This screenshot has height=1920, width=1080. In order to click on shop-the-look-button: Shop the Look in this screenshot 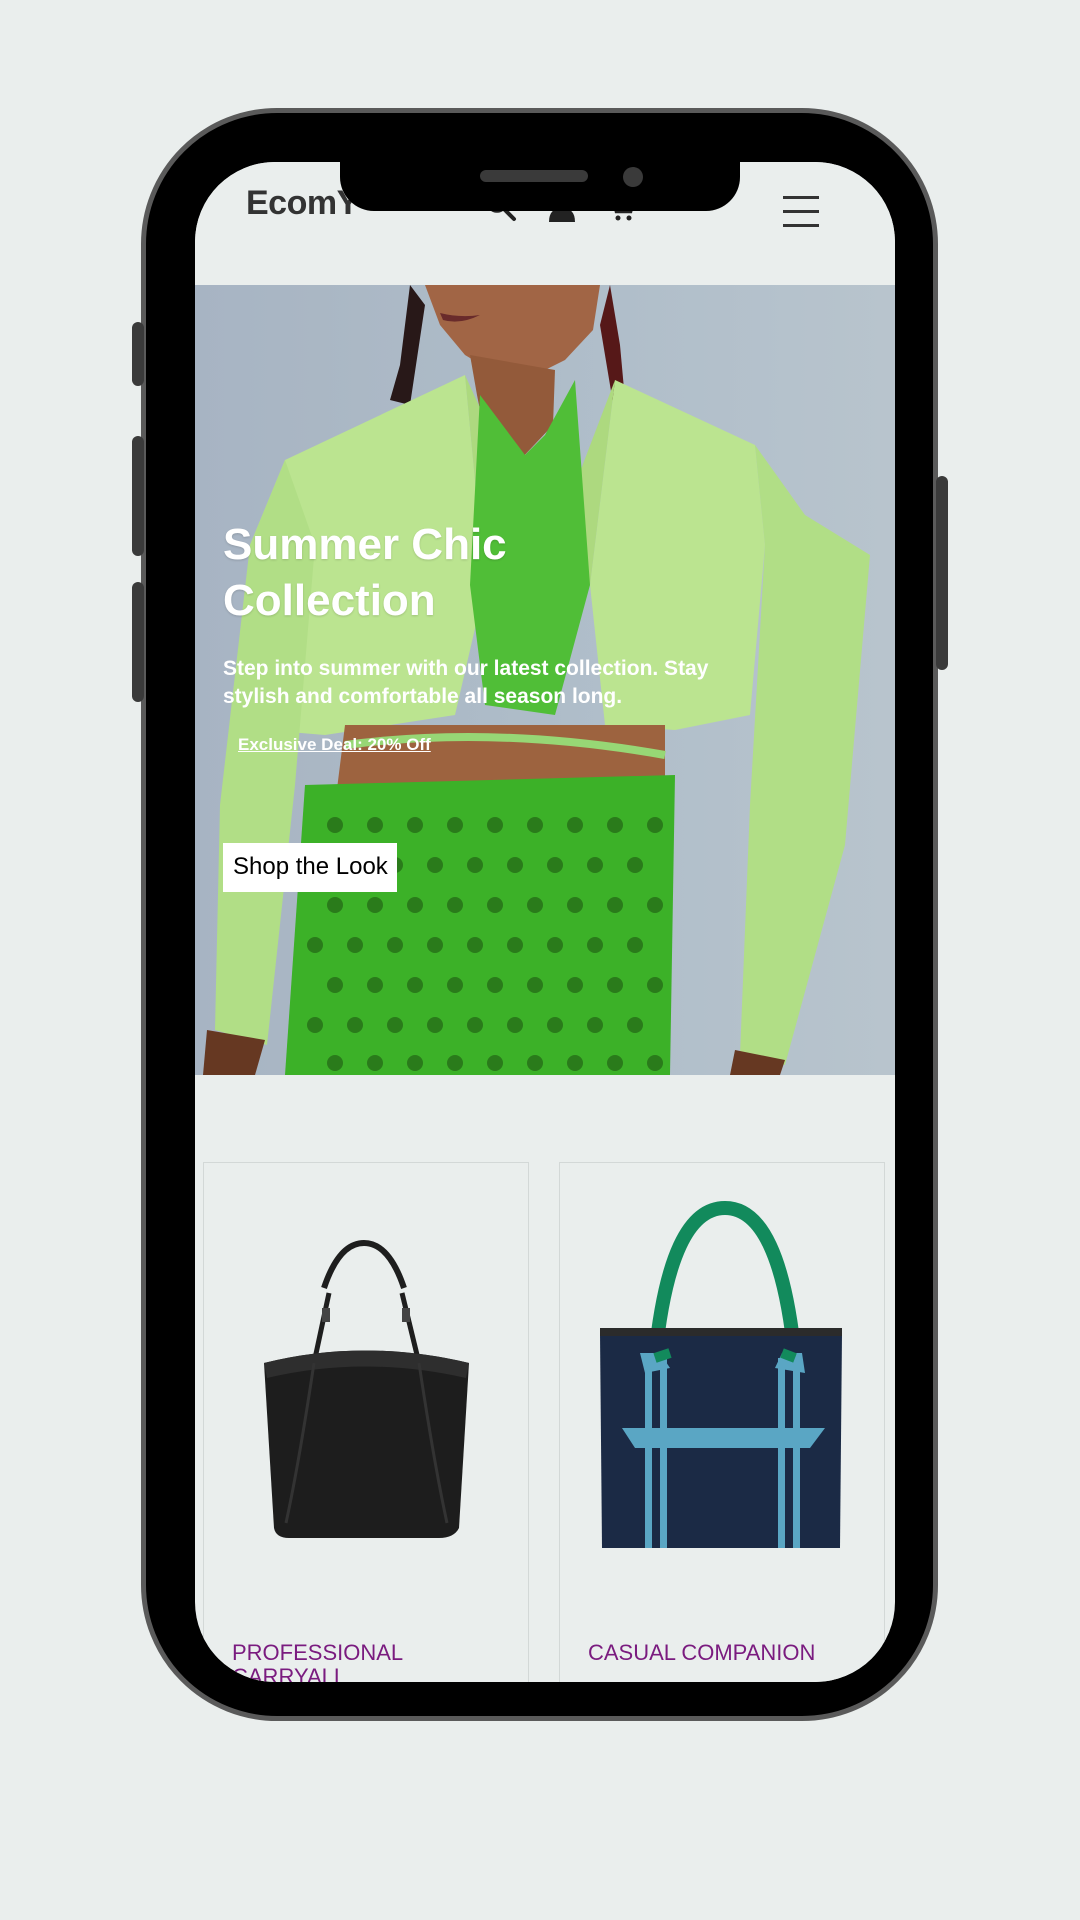, I will do `click(310, 867)`.